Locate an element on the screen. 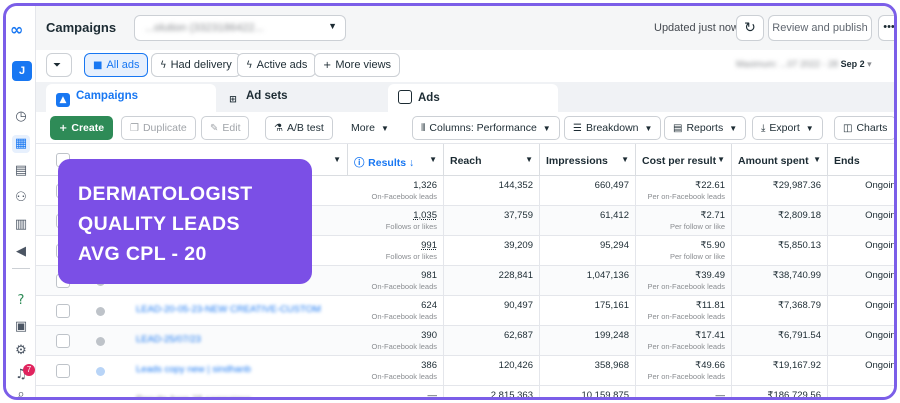  megaphone-icon: ◀ is located at coordinates (21, 252).